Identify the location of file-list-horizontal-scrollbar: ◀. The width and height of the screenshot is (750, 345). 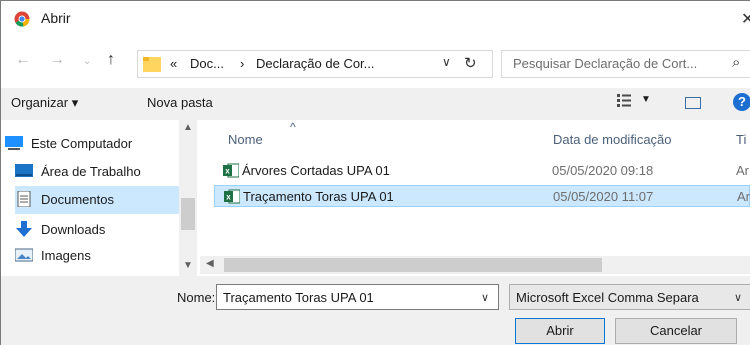
(475, 265).